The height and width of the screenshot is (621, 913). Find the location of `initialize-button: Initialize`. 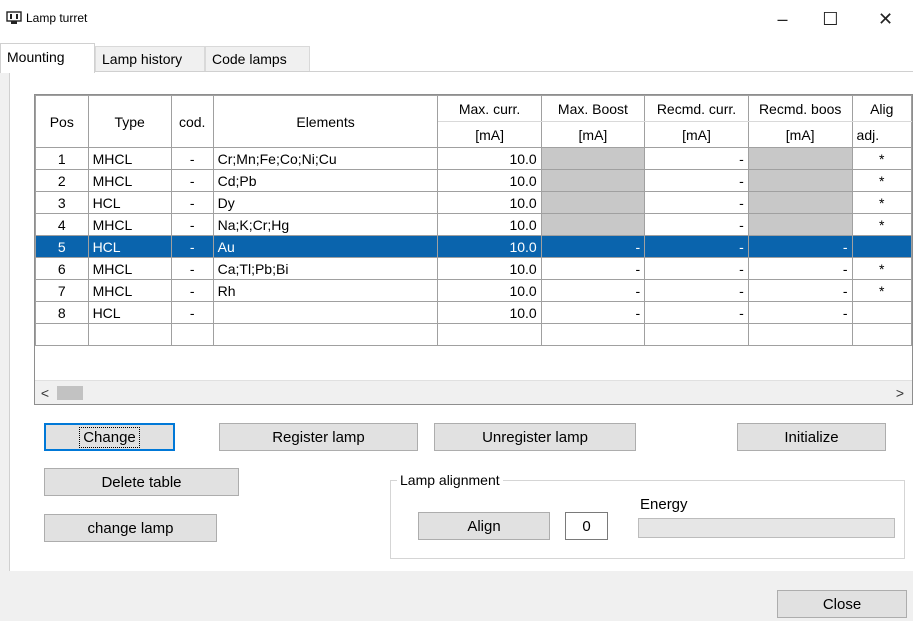

initialize-button: Initialize is located at coordinates (811, 437).